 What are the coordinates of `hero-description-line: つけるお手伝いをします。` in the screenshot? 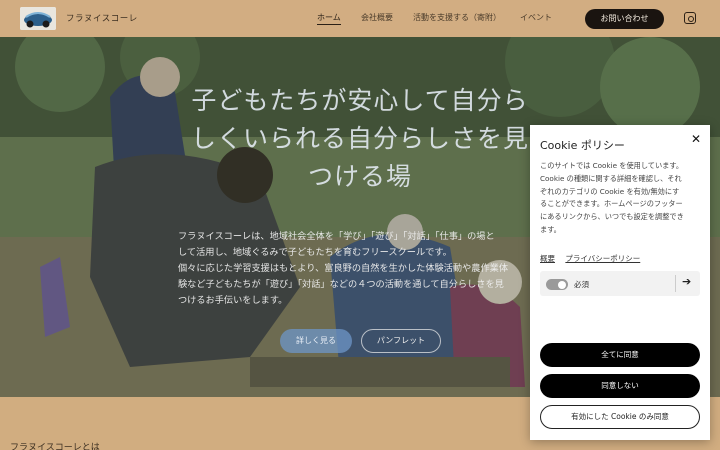 It's located at (233, 300).